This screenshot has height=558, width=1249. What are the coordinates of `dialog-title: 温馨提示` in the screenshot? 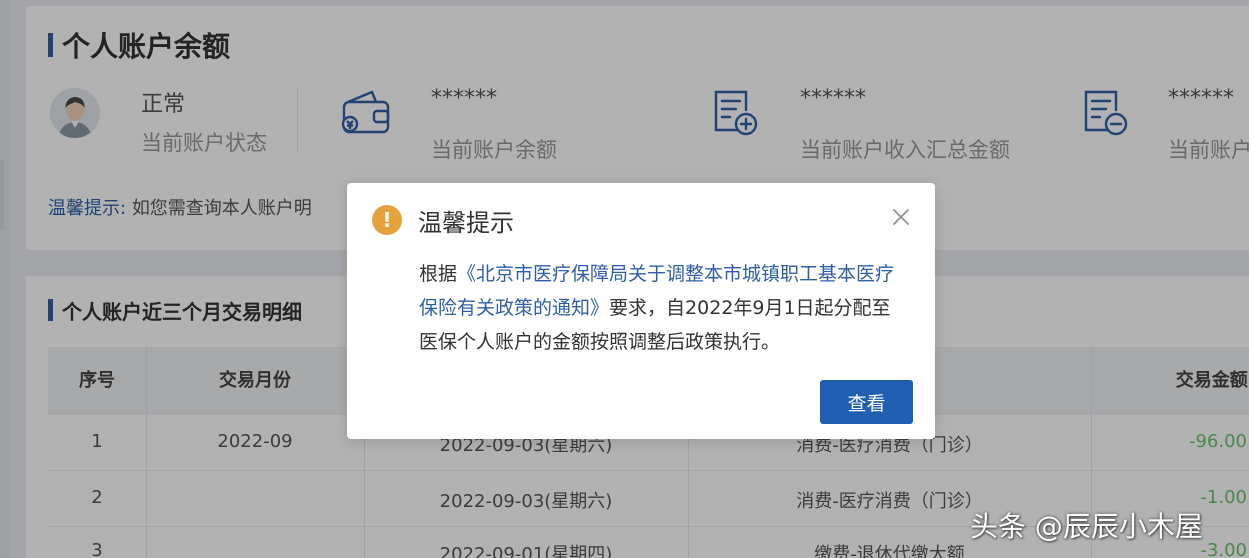 It's located at (466, 223).